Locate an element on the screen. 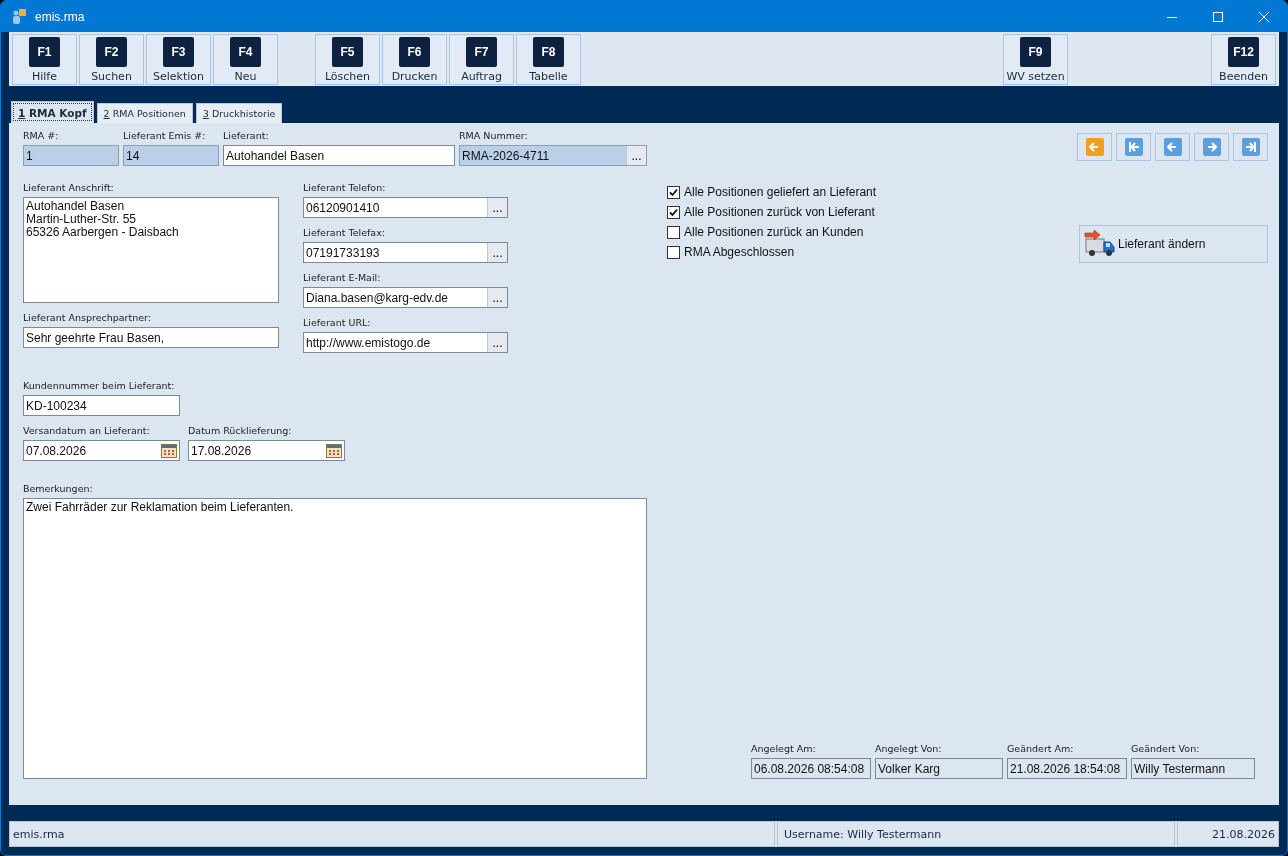  checkbox-label: Alle Positionen geliefert an Lieferant is located at coordinates (780, 192).